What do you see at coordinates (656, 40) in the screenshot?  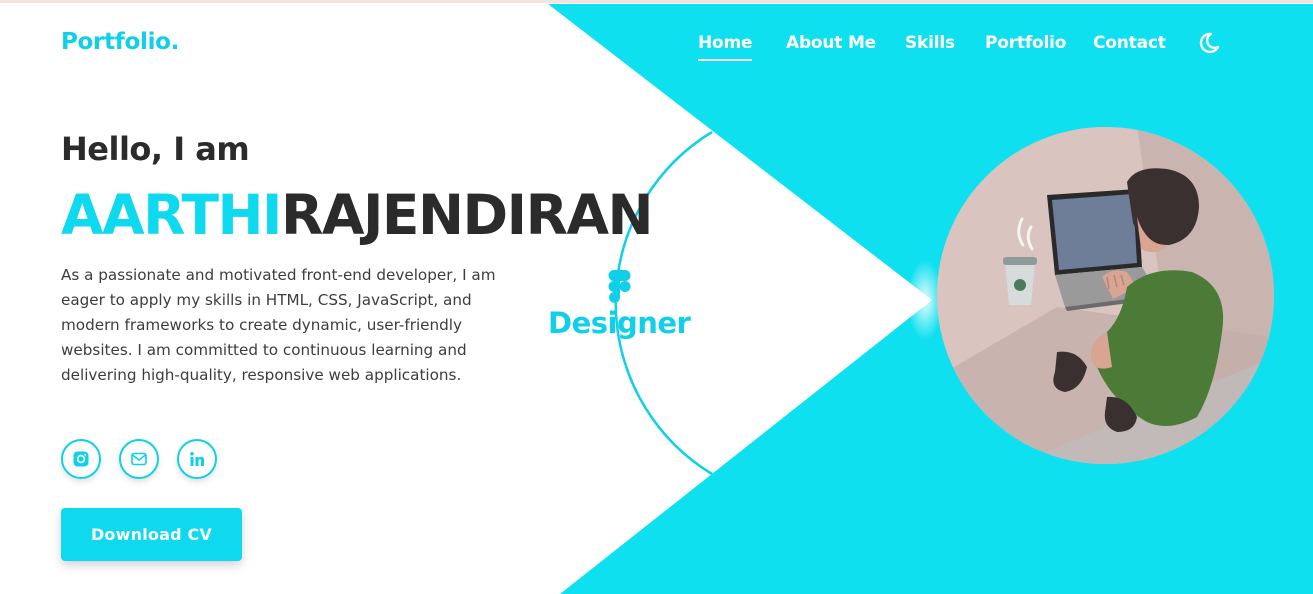 I see `main-nav: Home About Me Skills Portfolio Contact` at bounding box center [656, 40].